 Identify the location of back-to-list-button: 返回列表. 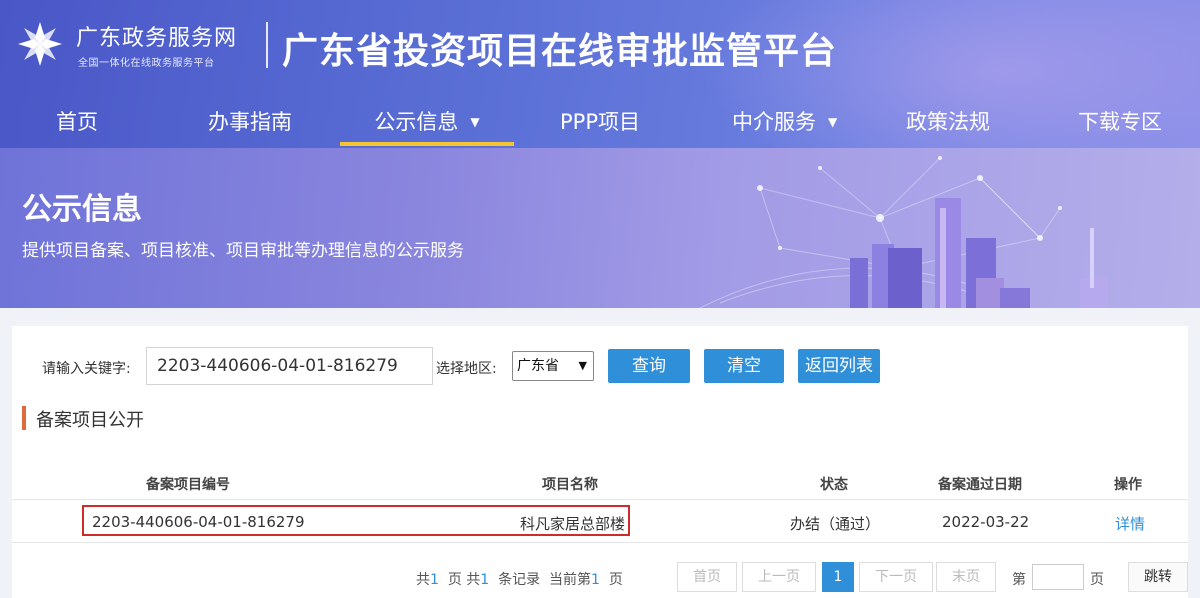
(839, 366).